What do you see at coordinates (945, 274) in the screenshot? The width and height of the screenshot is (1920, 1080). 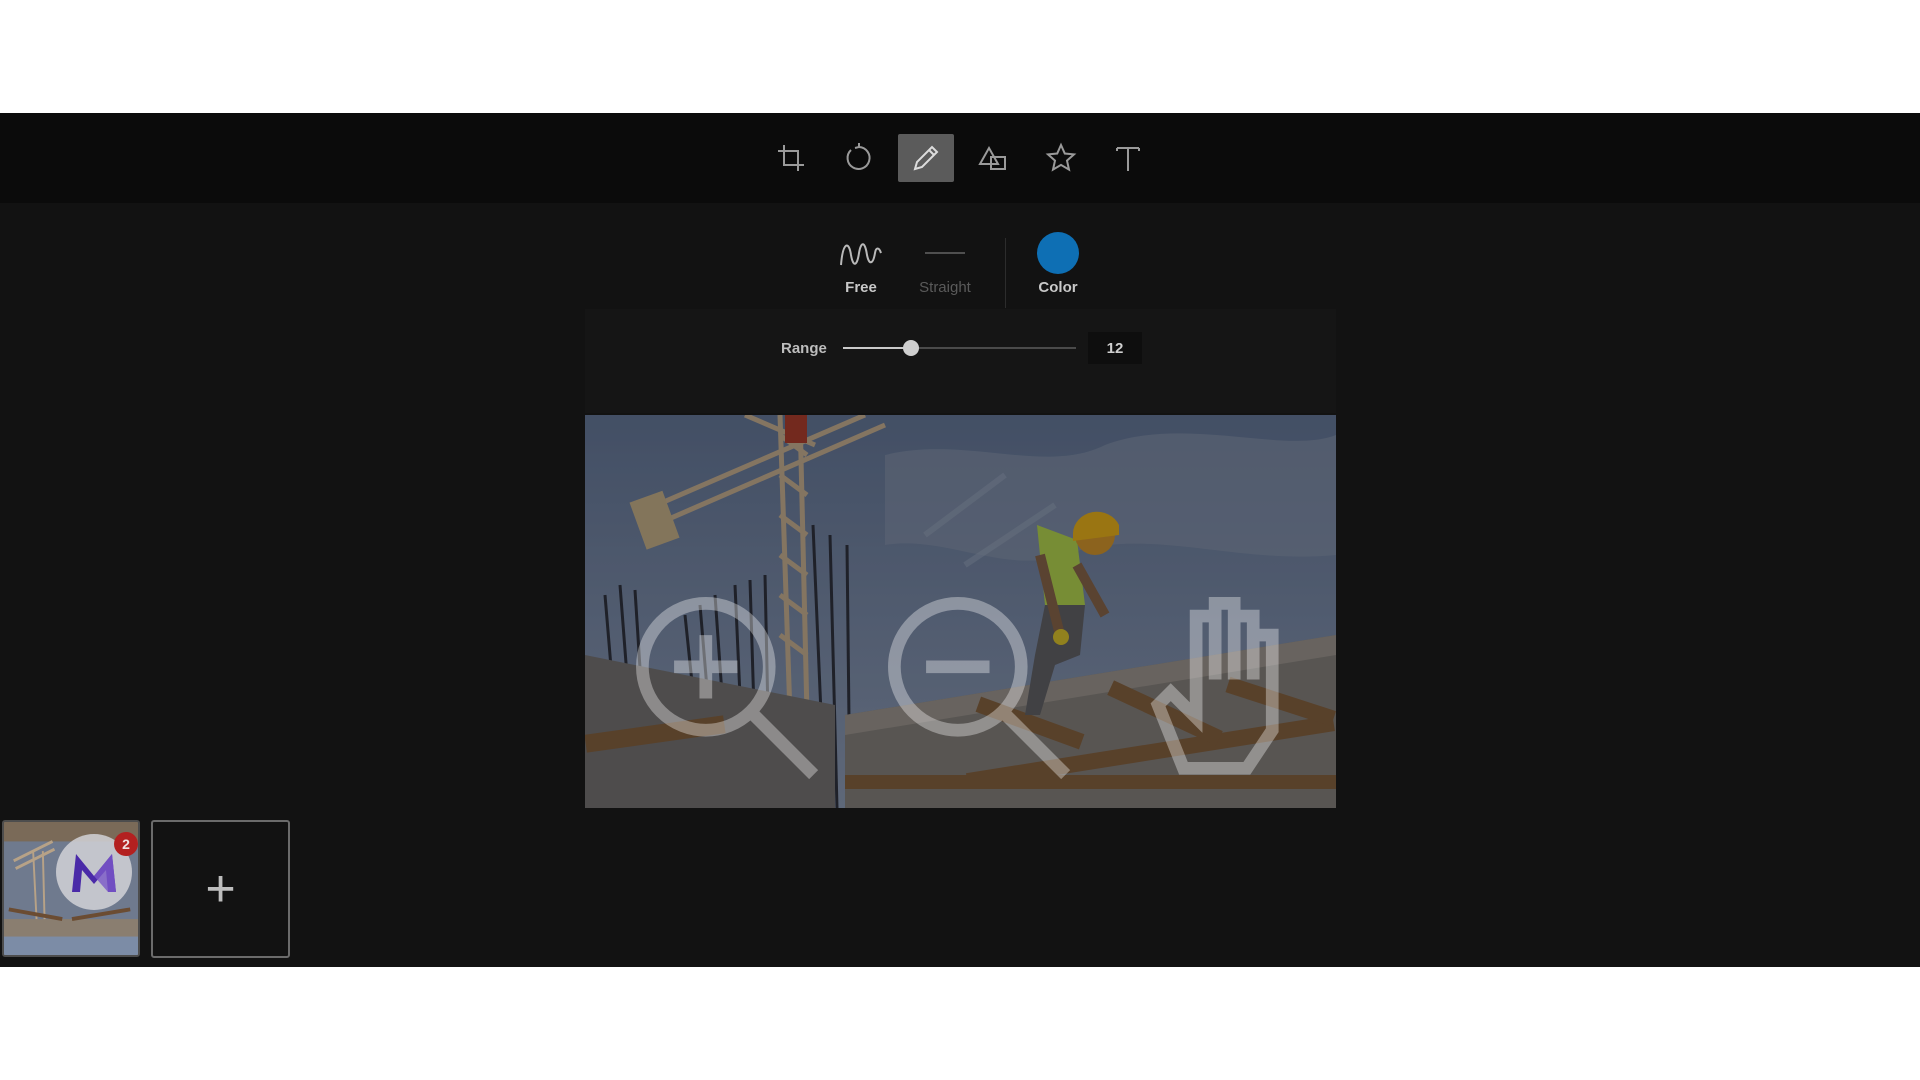 I see `straight-draw-option: Straight` at bounding box center [945, 274].